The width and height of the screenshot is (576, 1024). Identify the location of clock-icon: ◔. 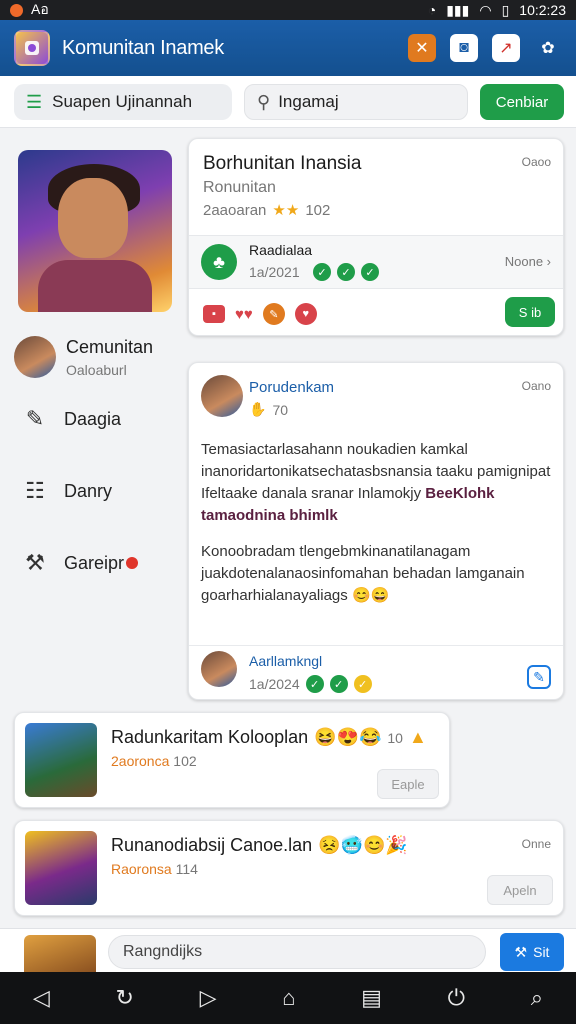
(432, 10).